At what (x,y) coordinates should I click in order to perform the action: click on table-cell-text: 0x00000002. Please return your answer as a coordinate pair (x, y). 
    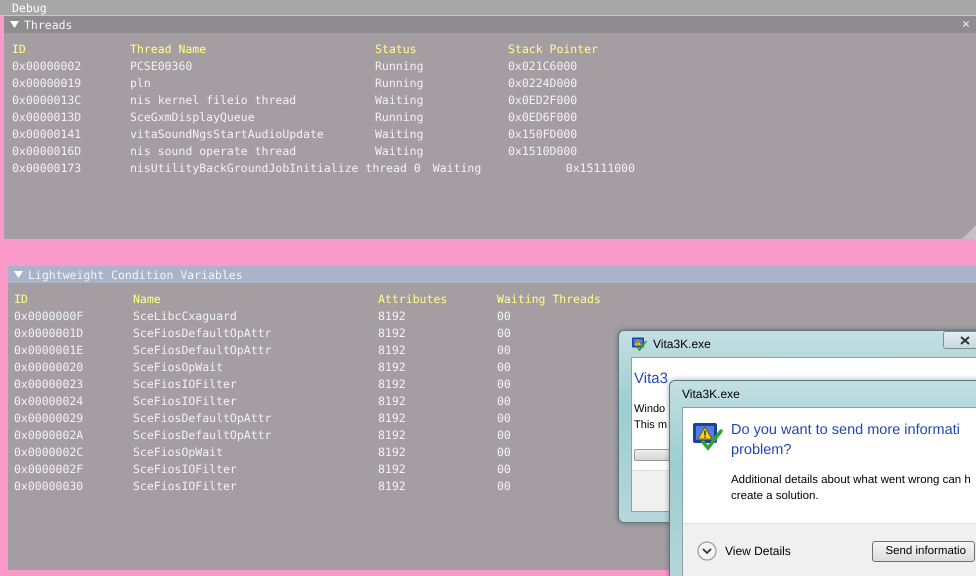
    Looking at the image, I should click on (47, 65).